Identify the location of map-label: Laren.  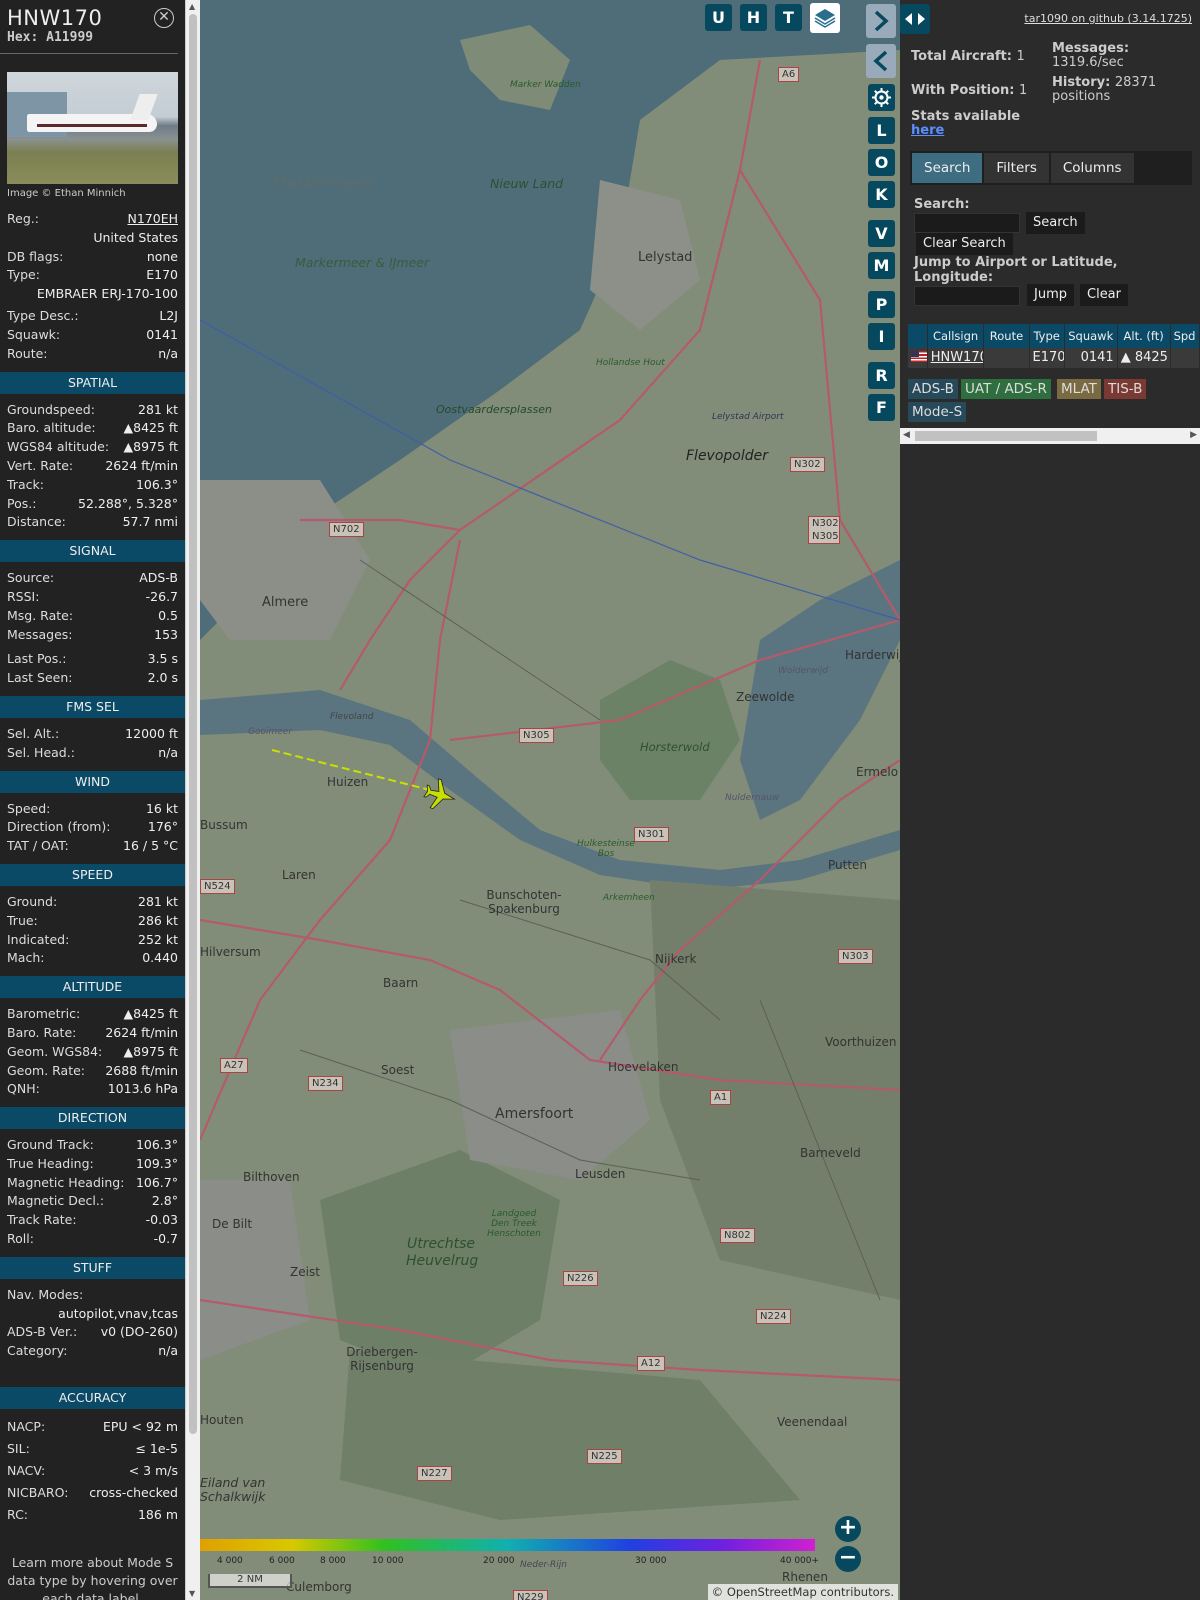
(299, 875).